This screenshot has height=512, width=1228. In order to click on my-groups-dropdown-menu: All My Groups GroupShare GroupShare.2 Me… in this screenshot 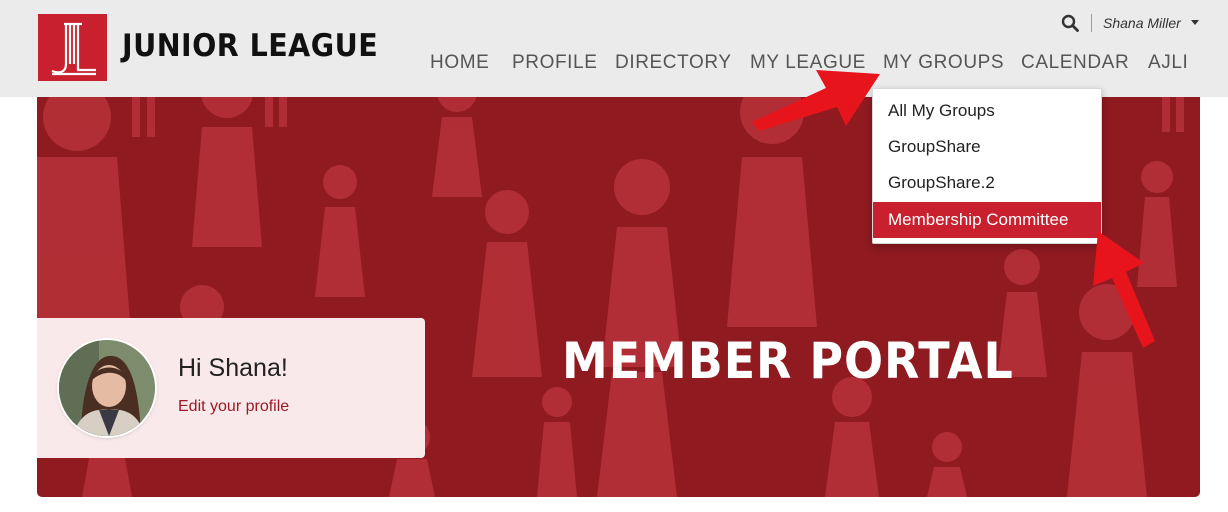, I will do `click(987, 166)`.